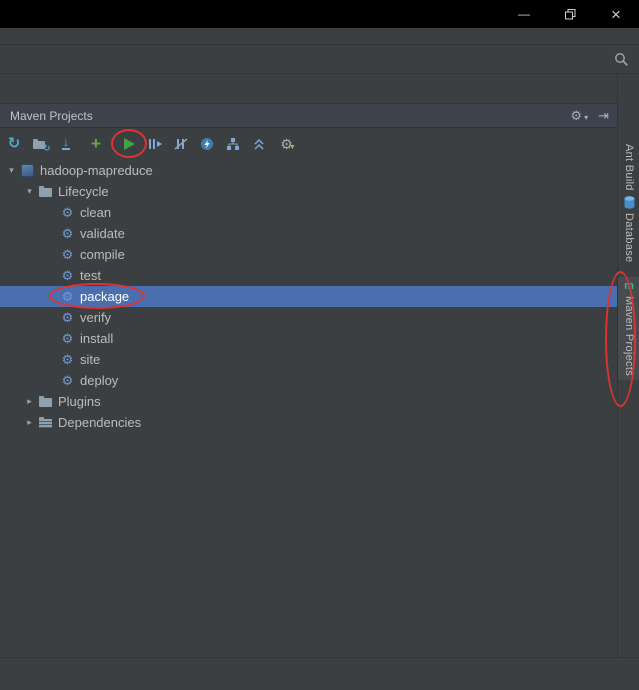  I want to click on tab-label: Maven Projects, so click(629, 336).